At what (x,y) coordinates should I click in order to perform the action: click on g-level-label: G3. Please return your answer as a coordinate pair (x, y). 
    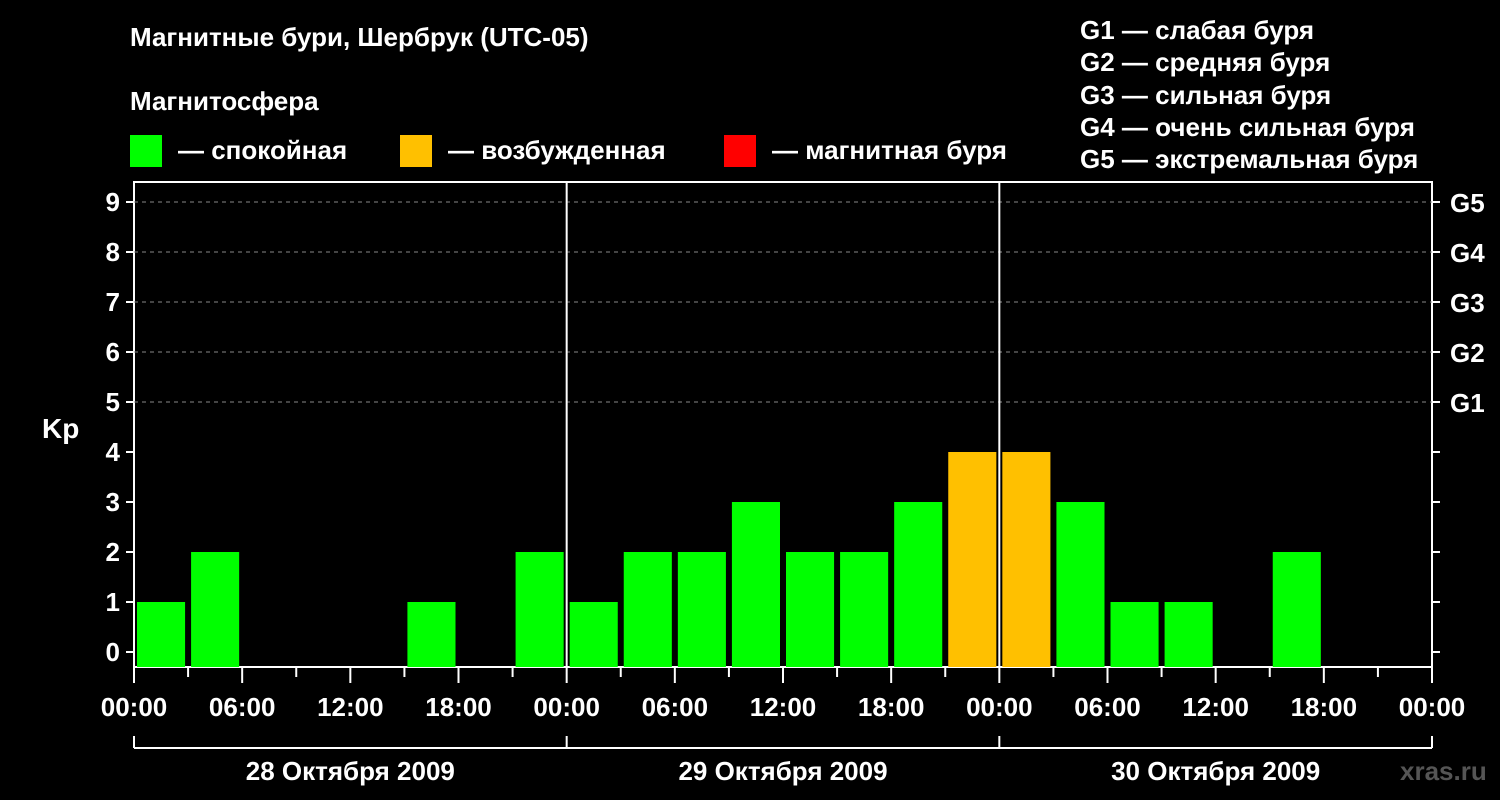
    Looking at the image, I should click on (1467, 303).